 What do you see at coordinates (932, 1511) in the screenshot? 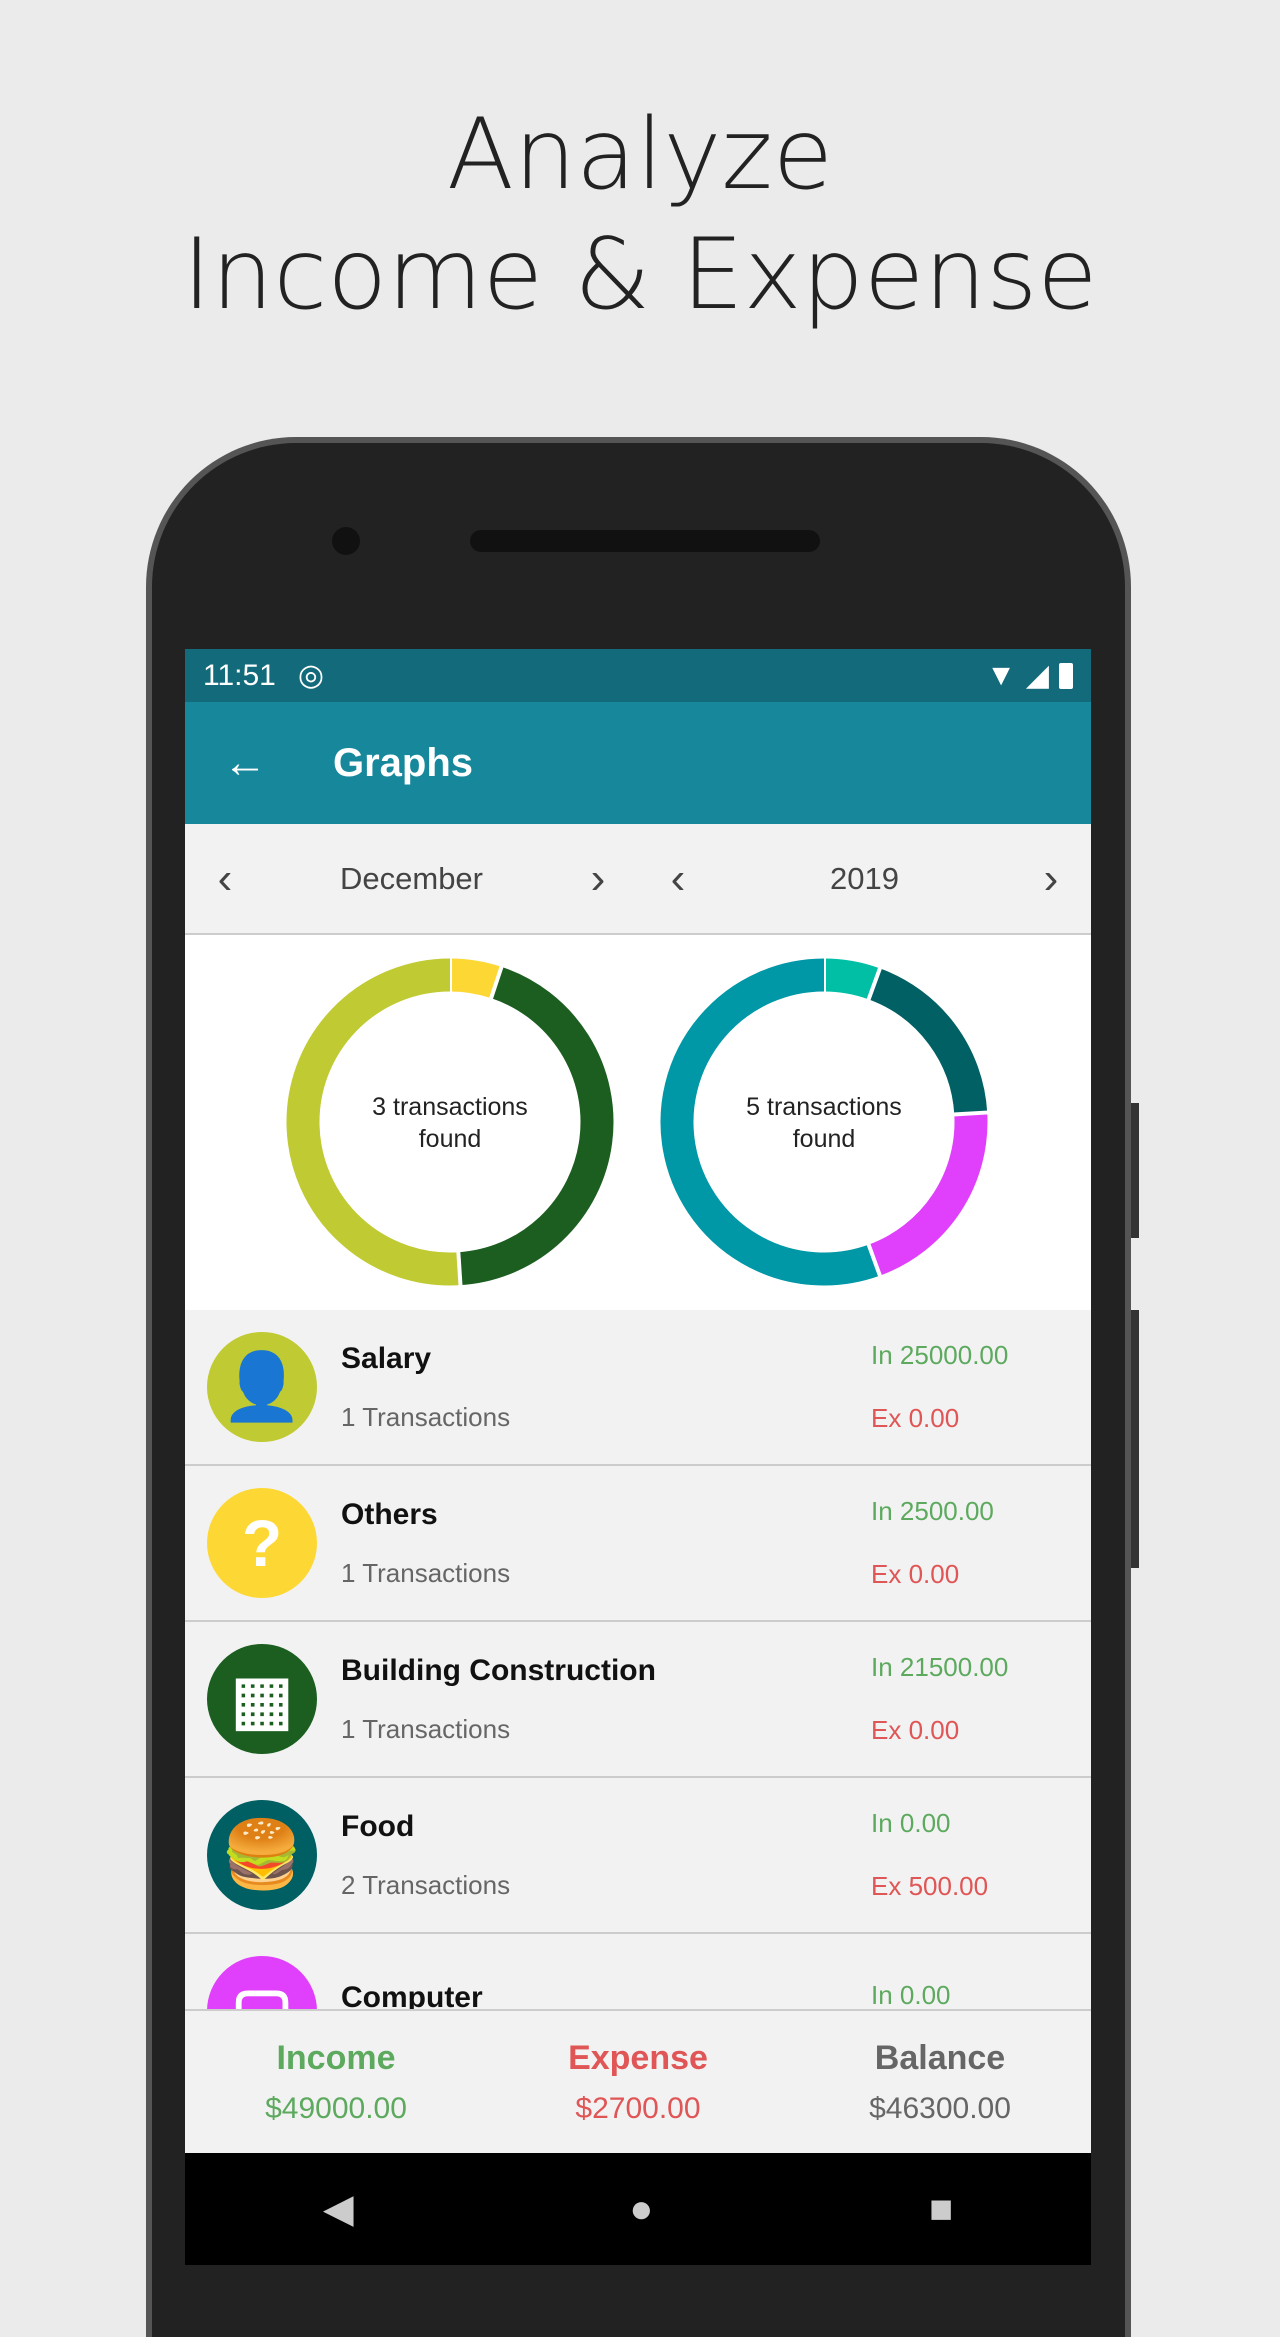
I see `income-amount: In 2500.00` at bounding box center [932, 1511].